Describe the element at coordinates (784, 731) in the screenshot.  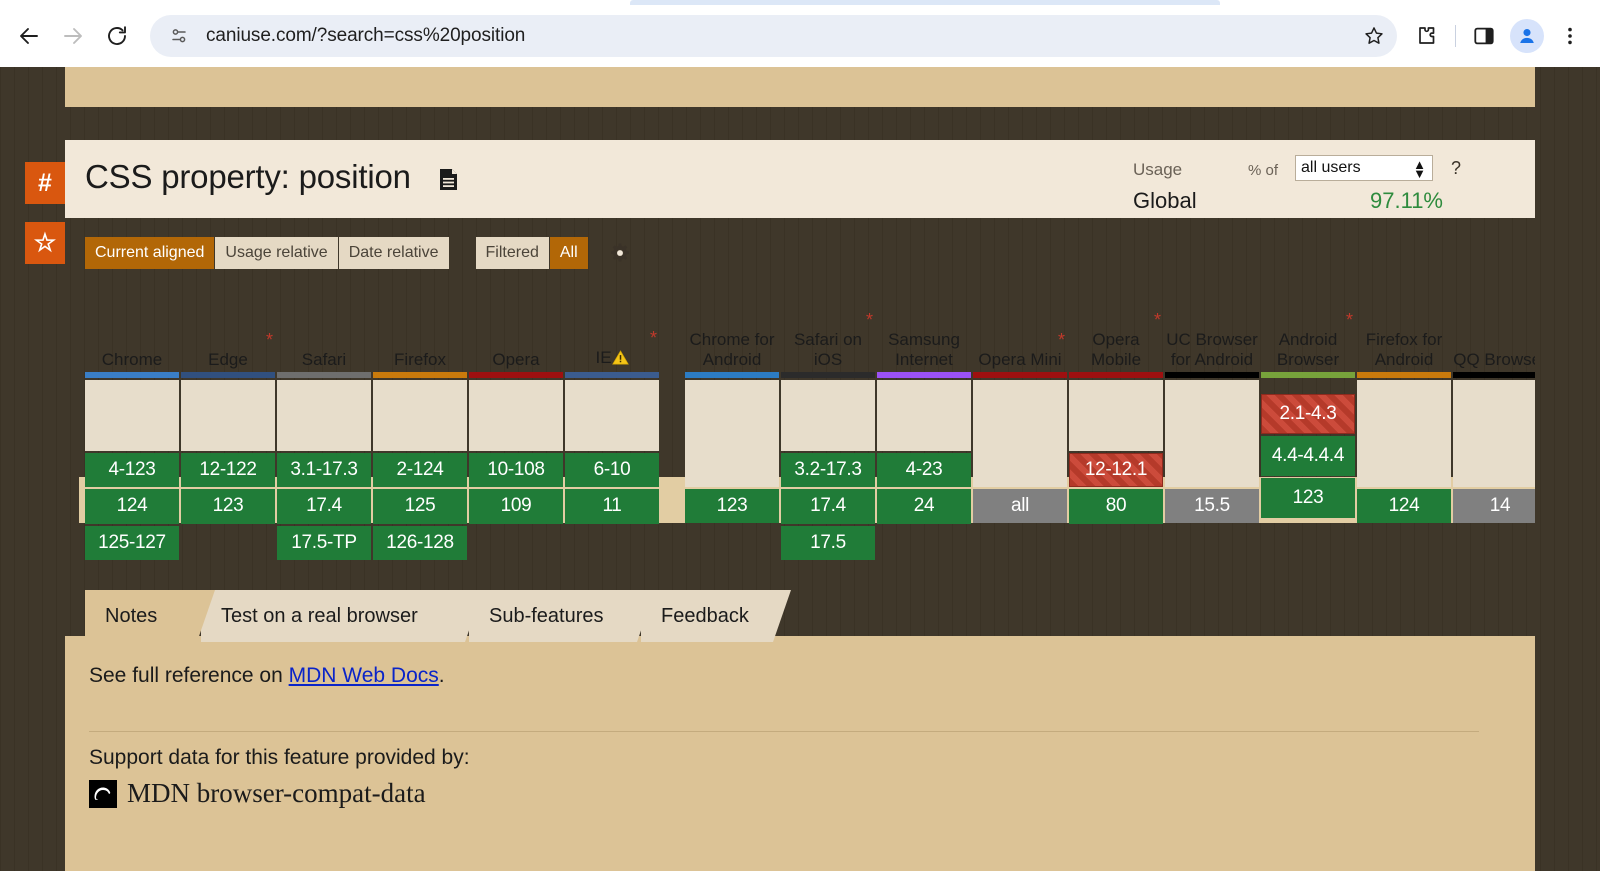
I see `notes-divider` at that location.